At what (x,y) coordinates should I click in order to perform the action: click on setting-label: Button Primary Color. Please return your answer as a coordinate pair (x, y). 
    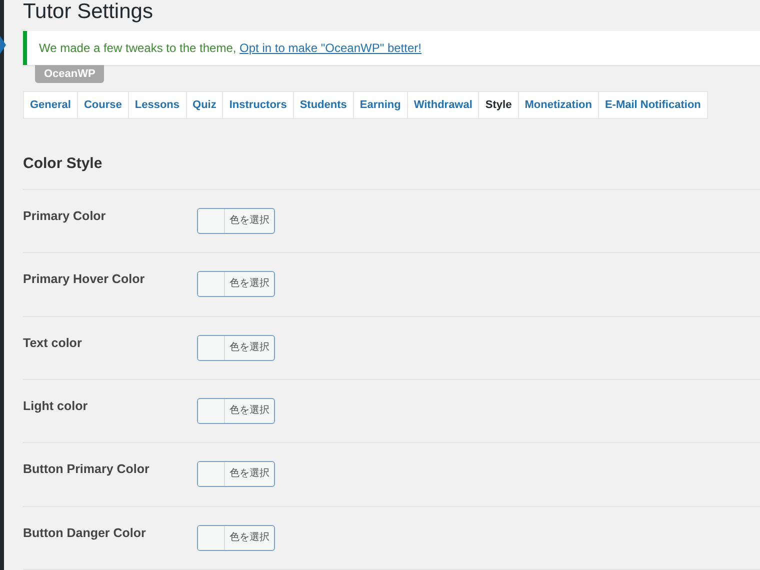
    Looking at the image, I should click on (86, 469).